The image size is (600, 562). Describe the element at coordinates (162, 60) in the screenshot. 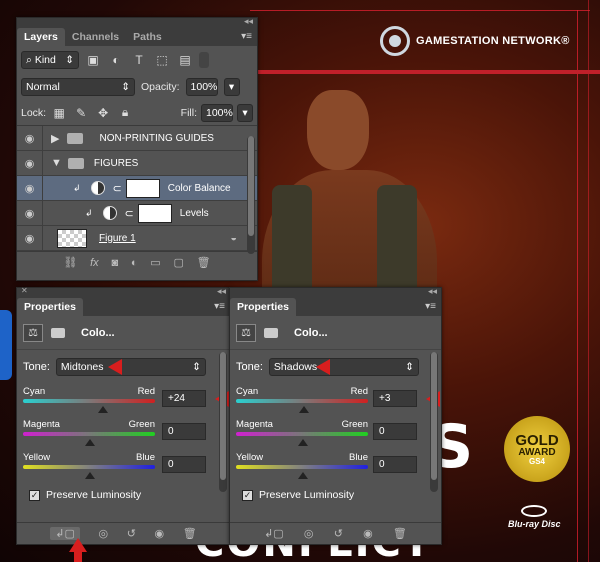

I see `filter-shape-icon: ⬚` at that location.